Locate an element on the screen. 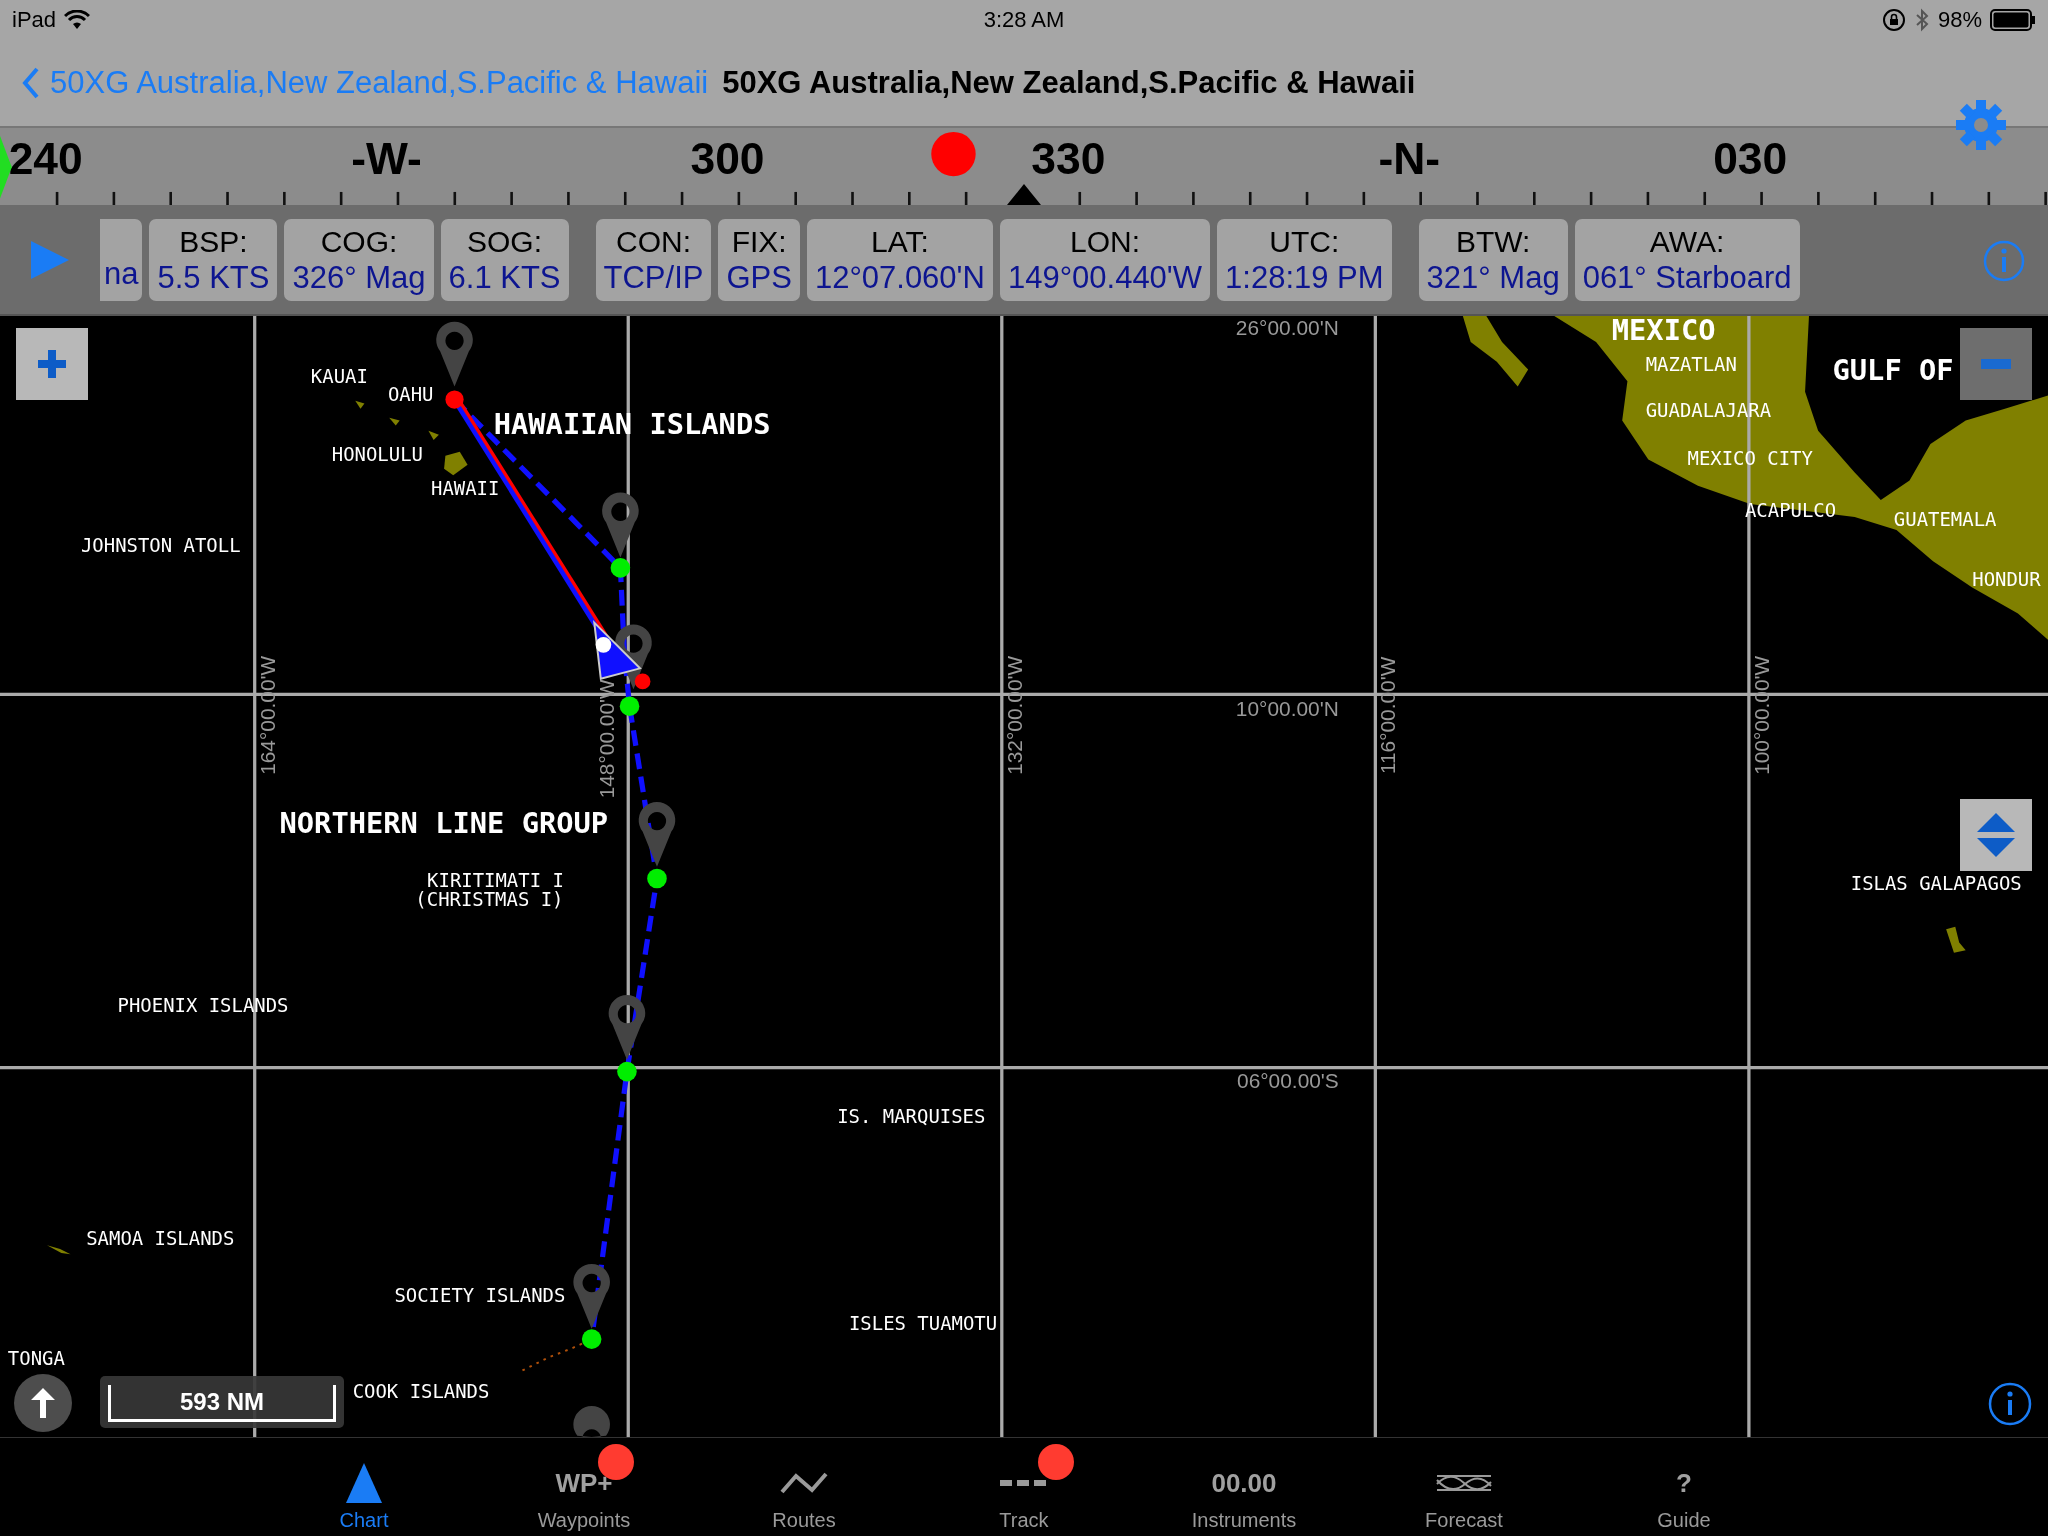 This screenshot has height=1536, width=2048. battery-percentage: 98% is located at coordinates (1959, 19).